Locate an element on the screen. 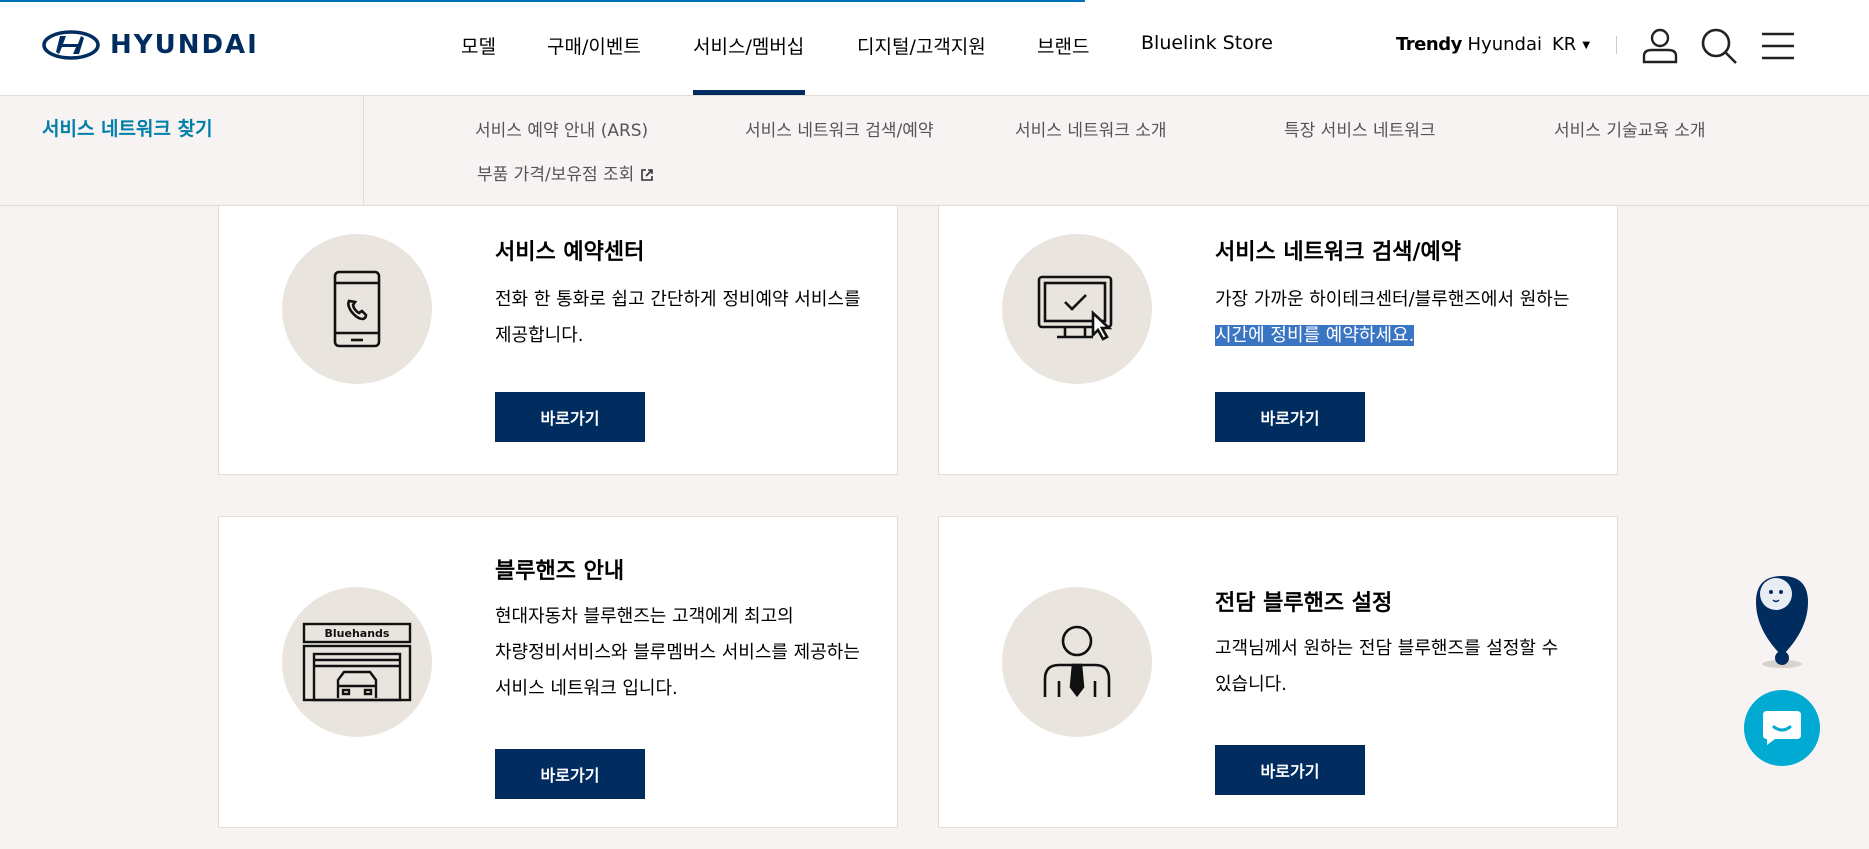 This screenshot has height=849, width=1869. trendy-hyundai-link: Trendy Hyundai is located at coordinates (1469, 44).